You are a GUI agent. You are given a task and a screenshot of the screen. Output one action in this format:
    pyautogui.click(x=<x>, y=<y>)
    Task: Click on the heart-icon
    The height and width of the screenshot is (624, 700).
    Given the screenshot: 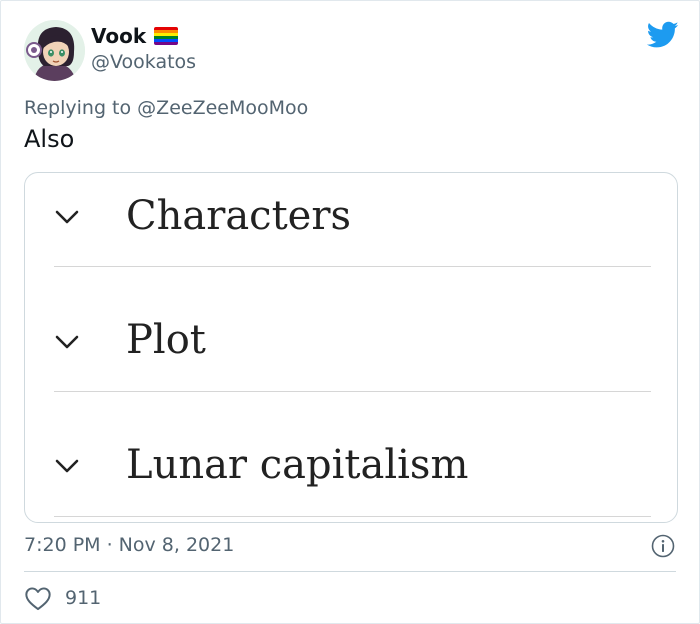 What is the action you would take?
    pyautogui.click(x=38, y=598)
    